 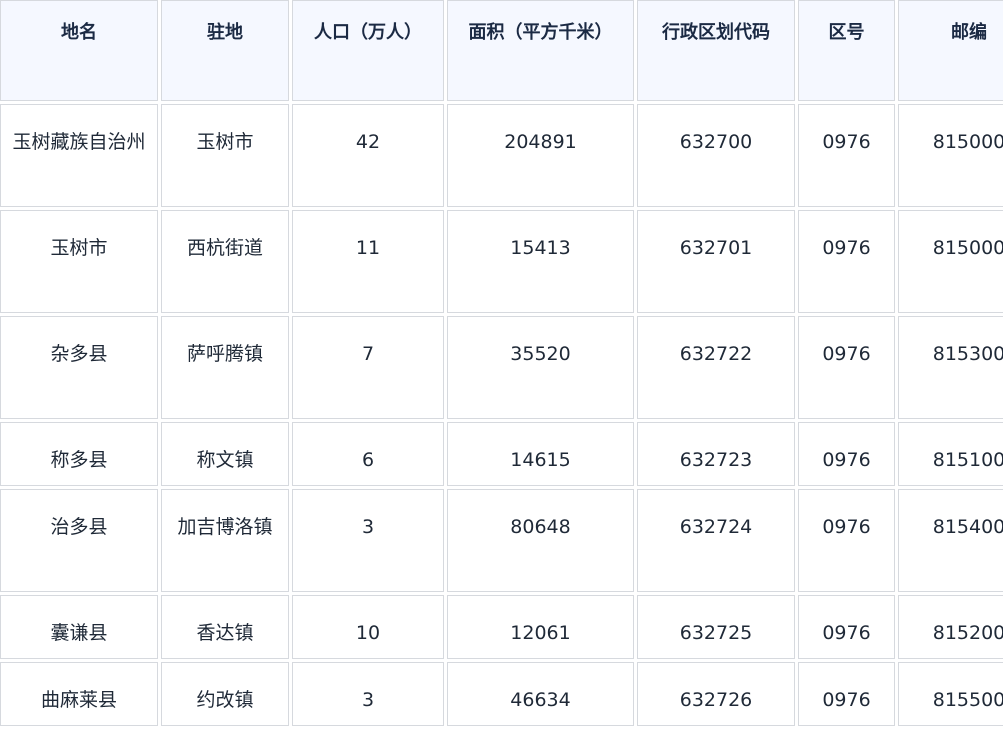 I want to click on cell-seat: 约改镇, so click(x=225, y=694).